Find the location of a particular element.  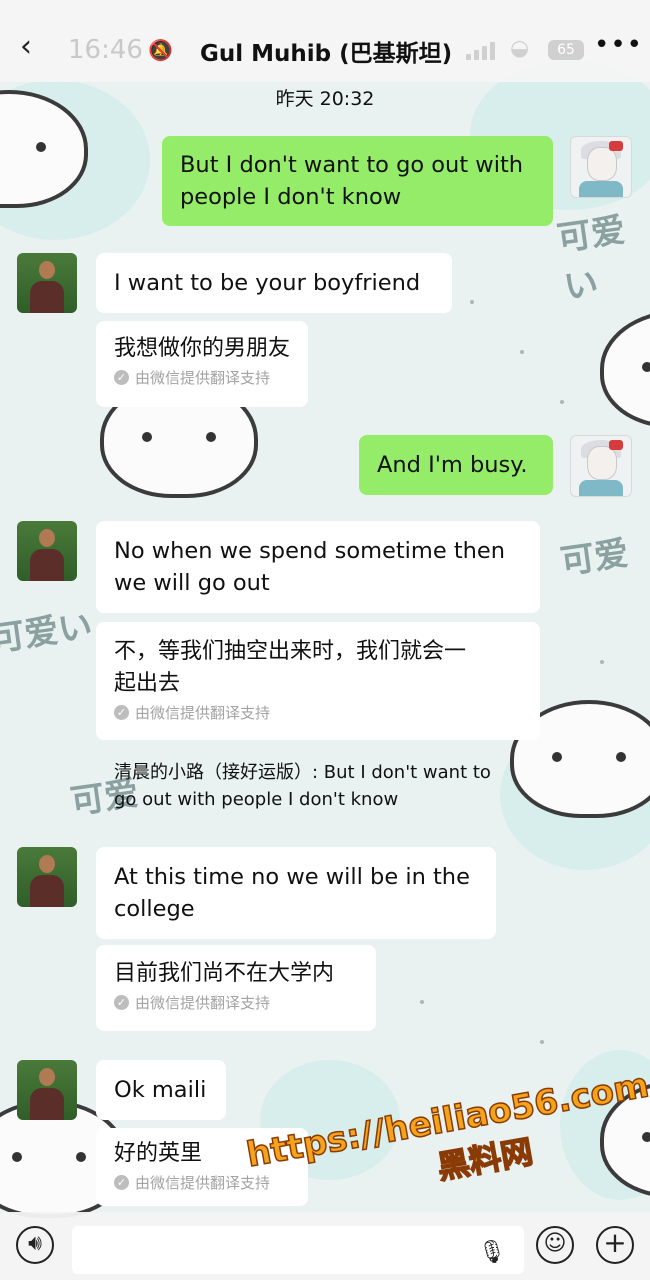

wallpaper-kitty is located at coordinates (625, 369).